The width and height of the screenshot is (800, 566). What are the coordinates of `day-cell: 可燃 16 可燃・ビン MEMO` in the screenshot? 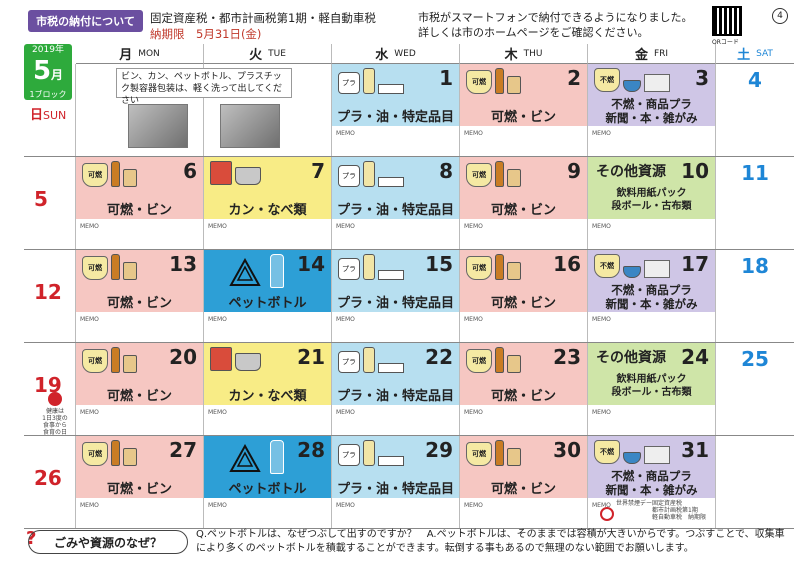 It's located at (524, 296).